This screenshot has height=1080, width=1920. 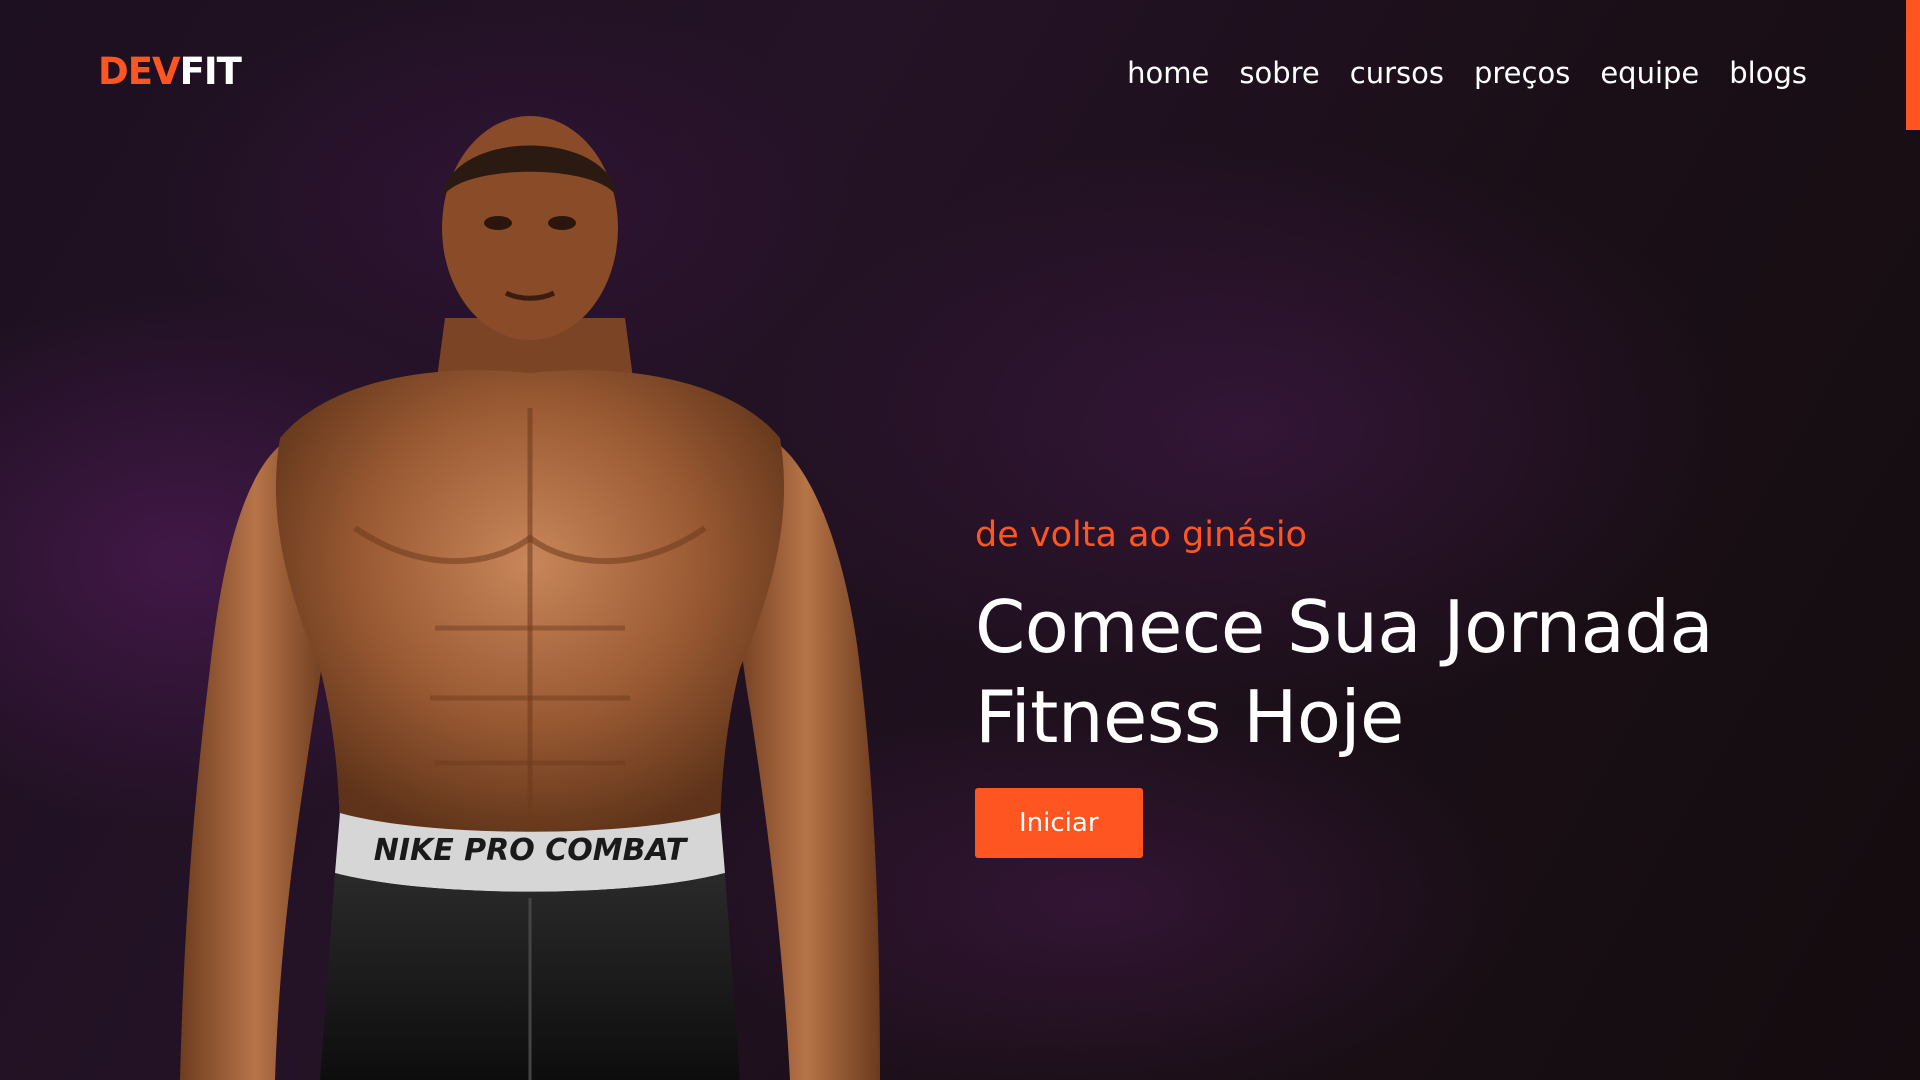 I want to click on nav-link-cursos: cursos, so click(x=1397, y=73).